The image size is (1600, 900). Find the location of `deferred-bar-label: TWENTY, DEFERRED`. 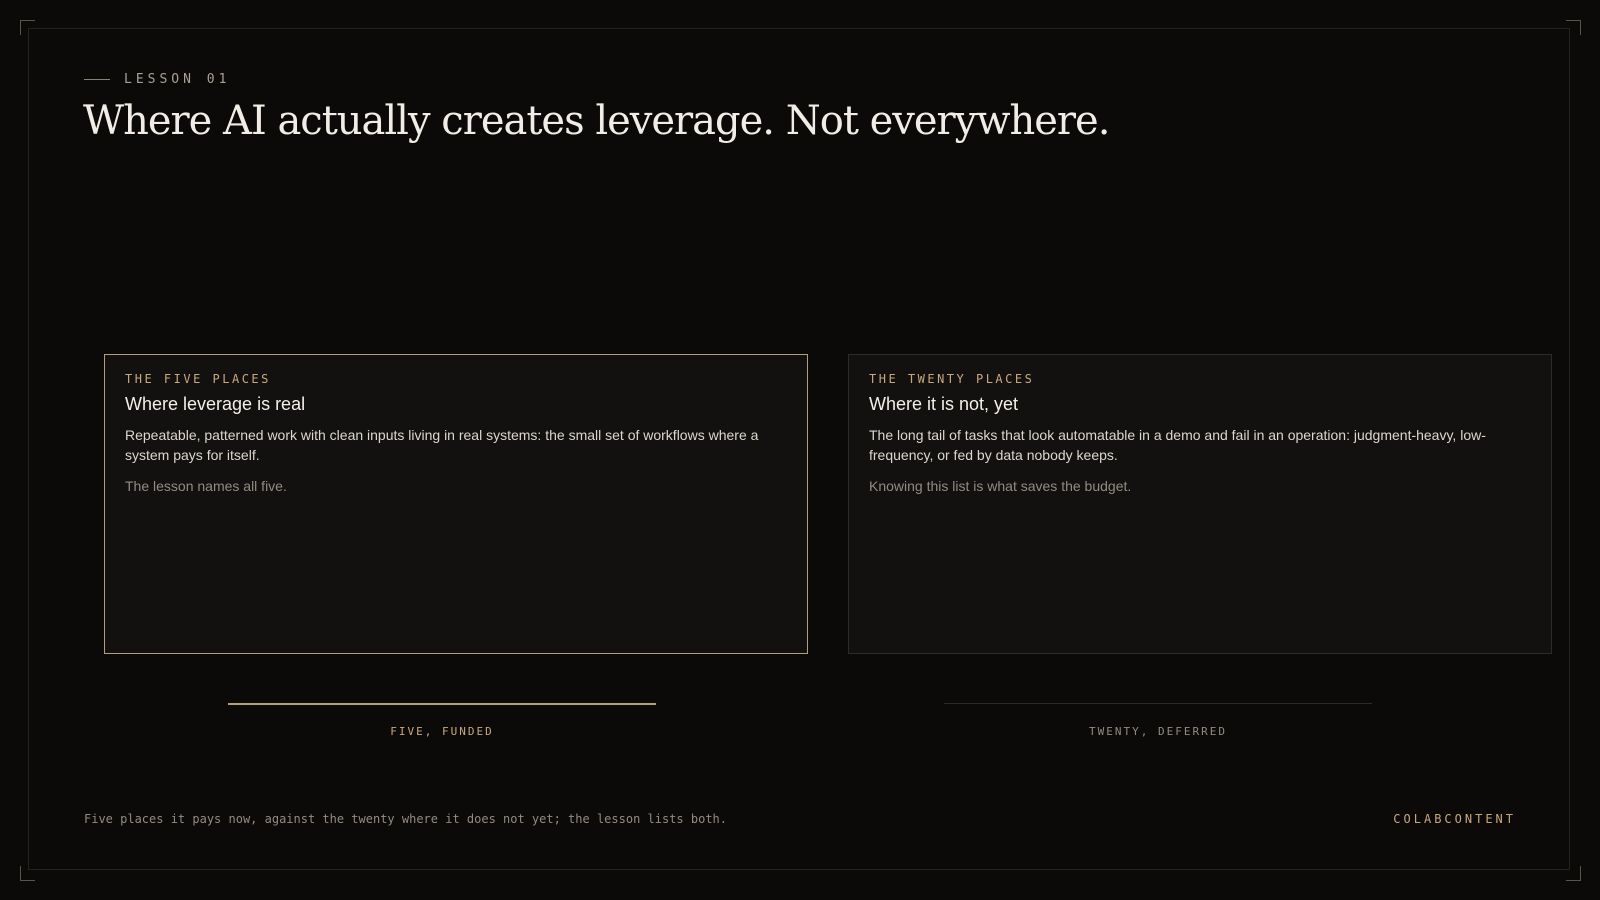

deferred-bar-label: TWENTY, DEFERRED is located at coordinates (1158, 731).